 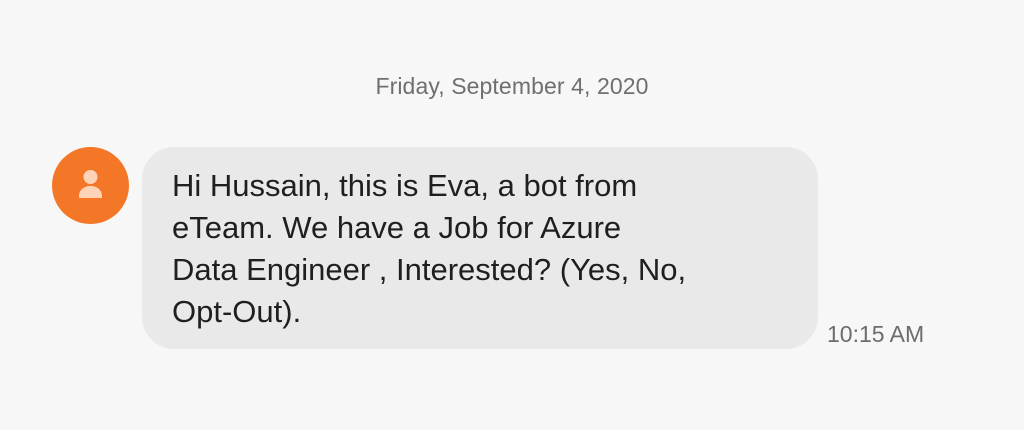 I want to click on person-icon, so click(x=90, y=184).